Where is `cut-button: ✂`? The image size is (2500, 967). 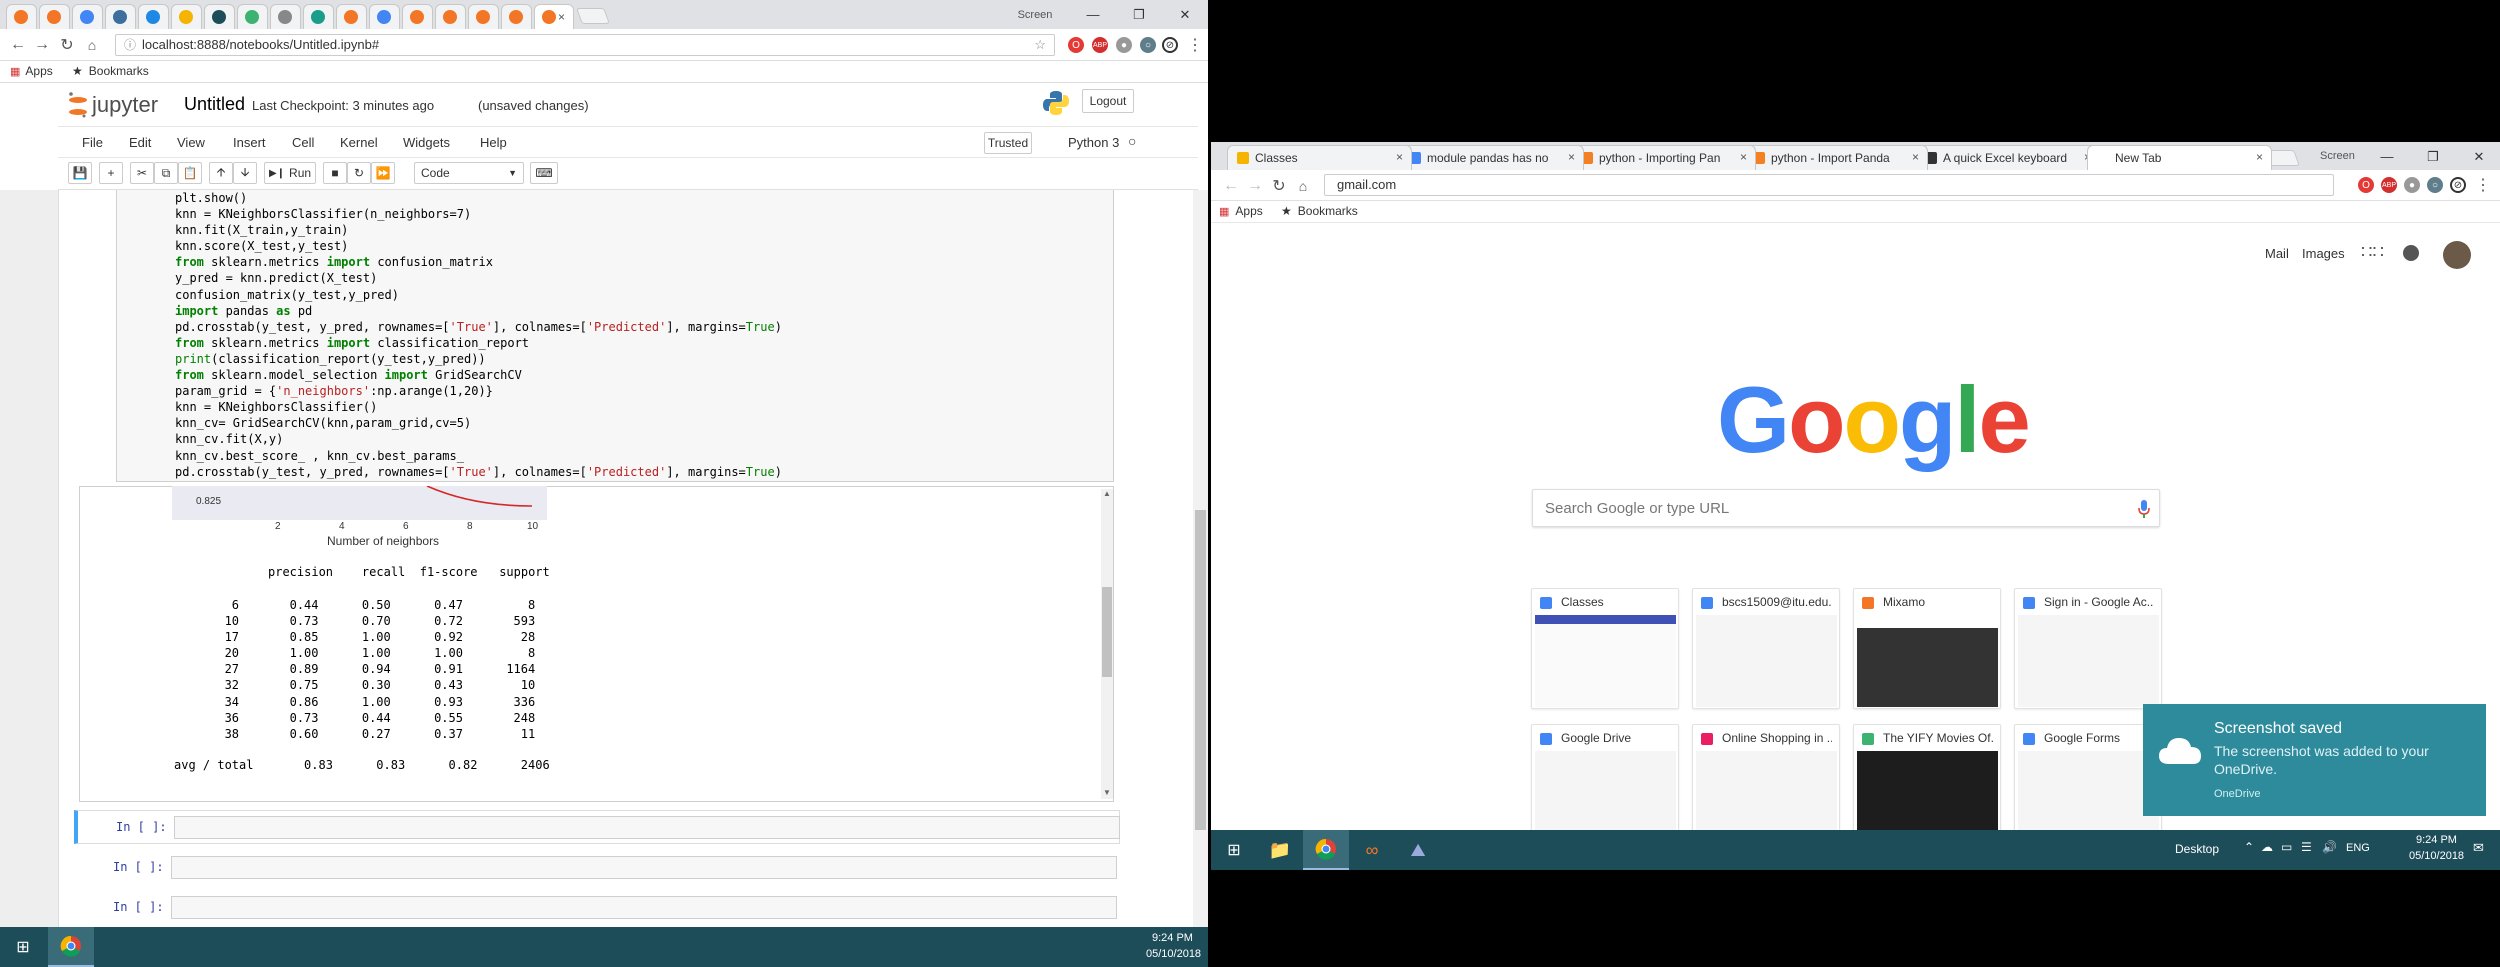
cut-button: ✂ is located at coordinates (142, 173).